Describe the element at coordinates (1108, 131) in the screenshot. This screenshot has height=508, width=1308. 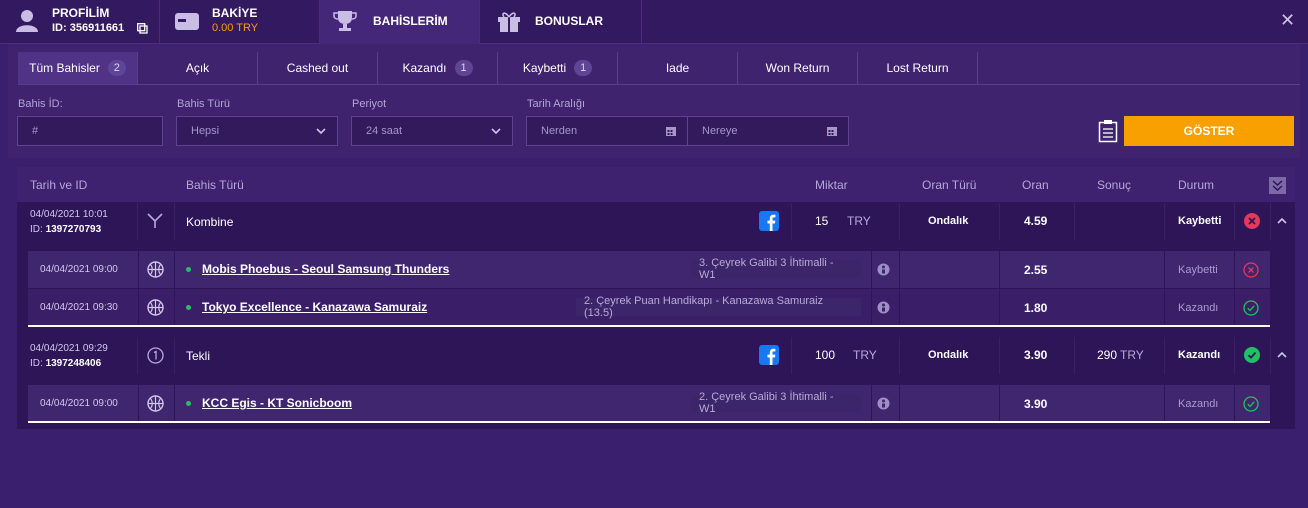
I see `clipboard-icon` at that location.